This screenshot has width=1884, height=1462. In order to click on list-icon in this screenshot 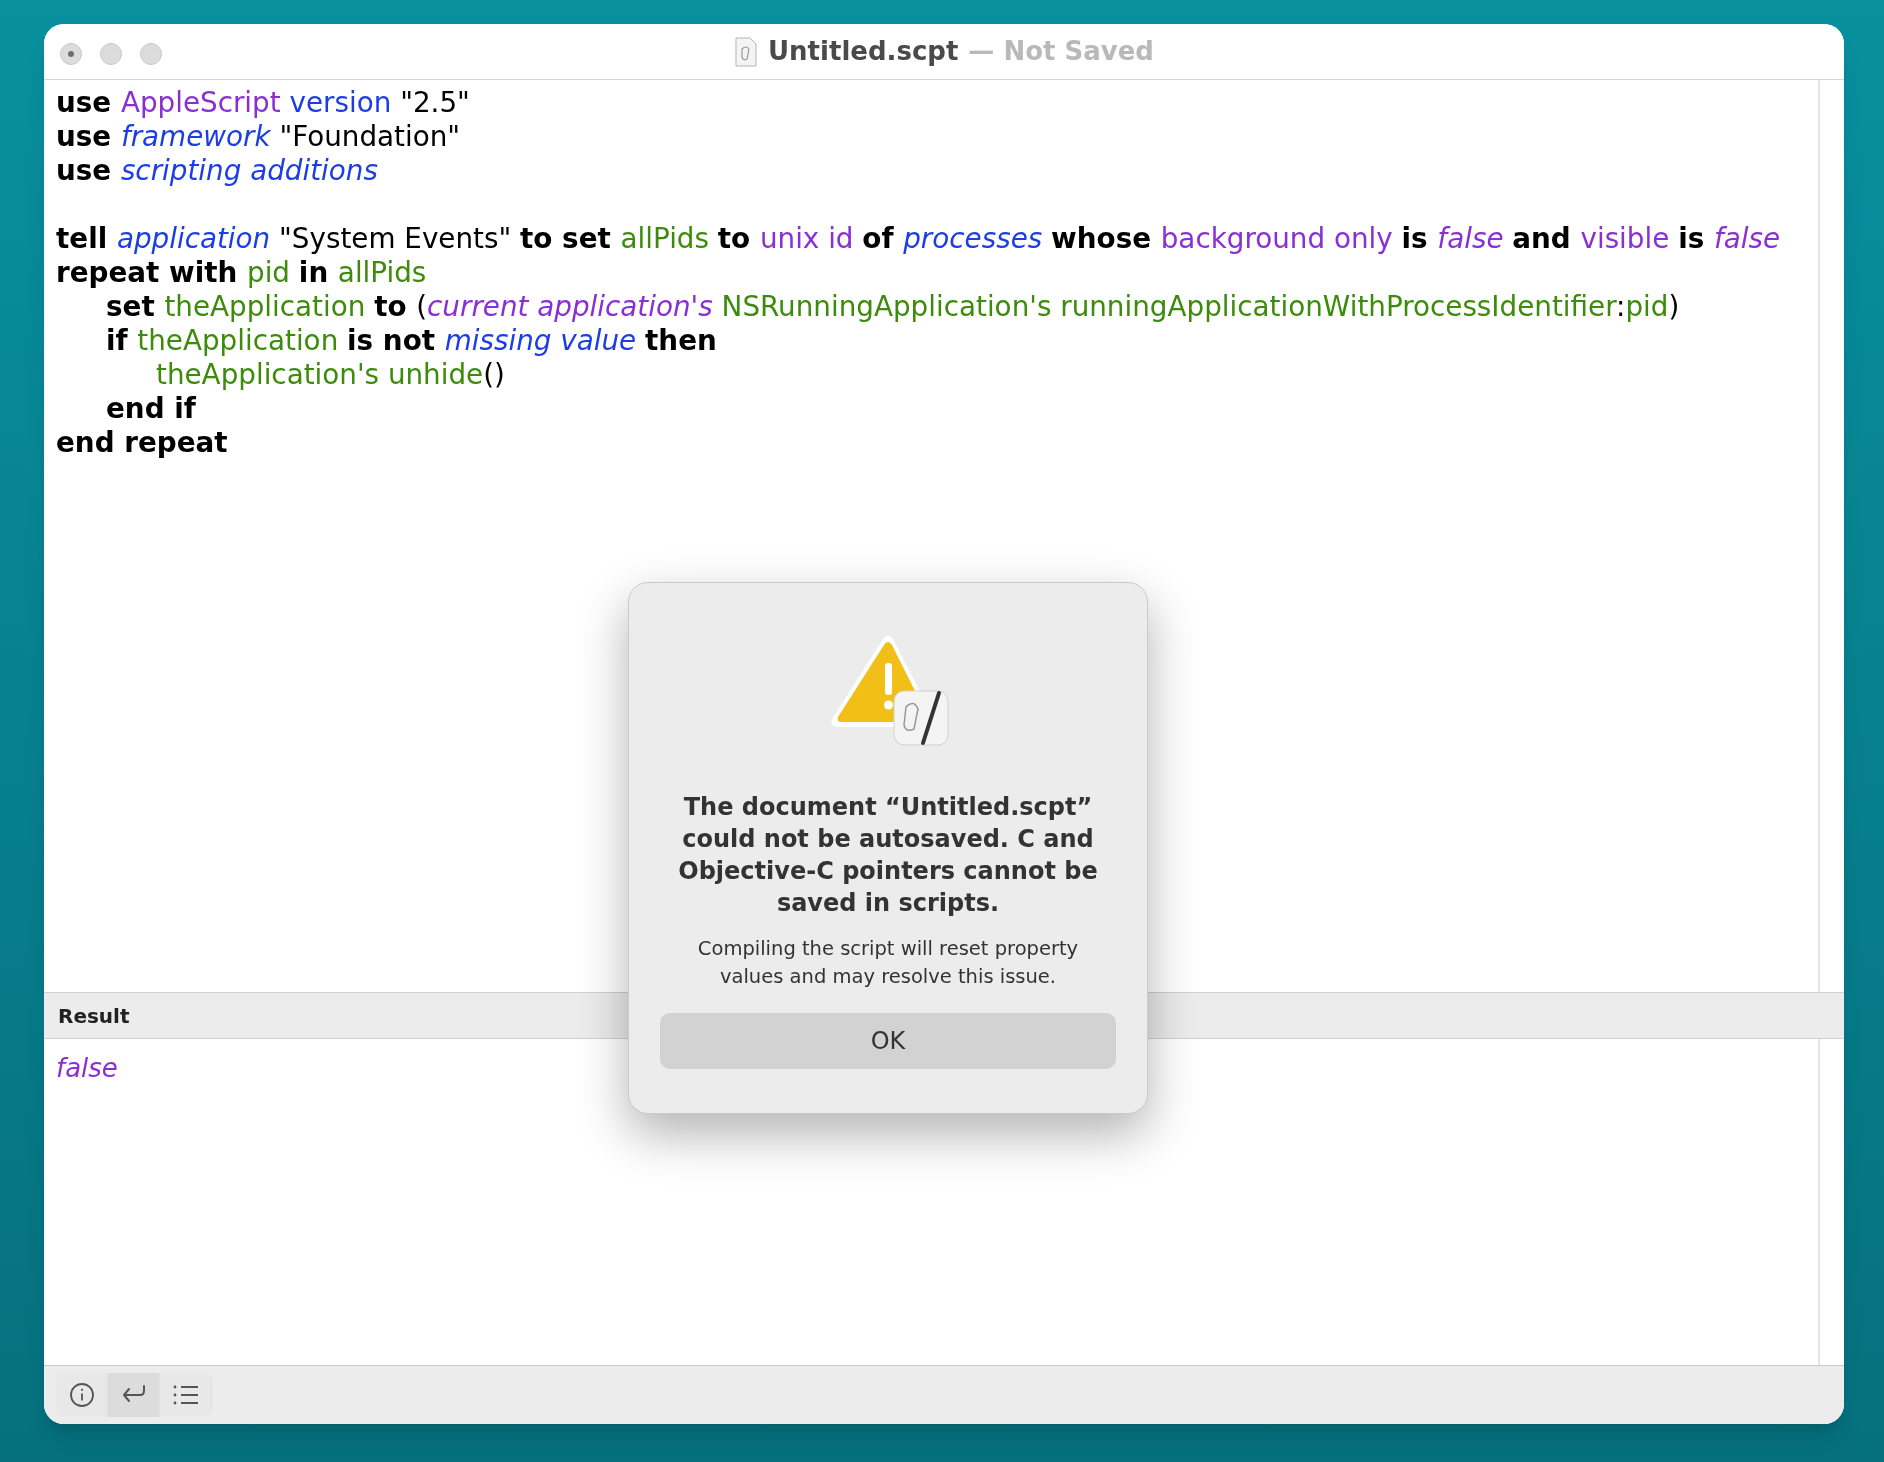, I will do `click(185, 1395)`.